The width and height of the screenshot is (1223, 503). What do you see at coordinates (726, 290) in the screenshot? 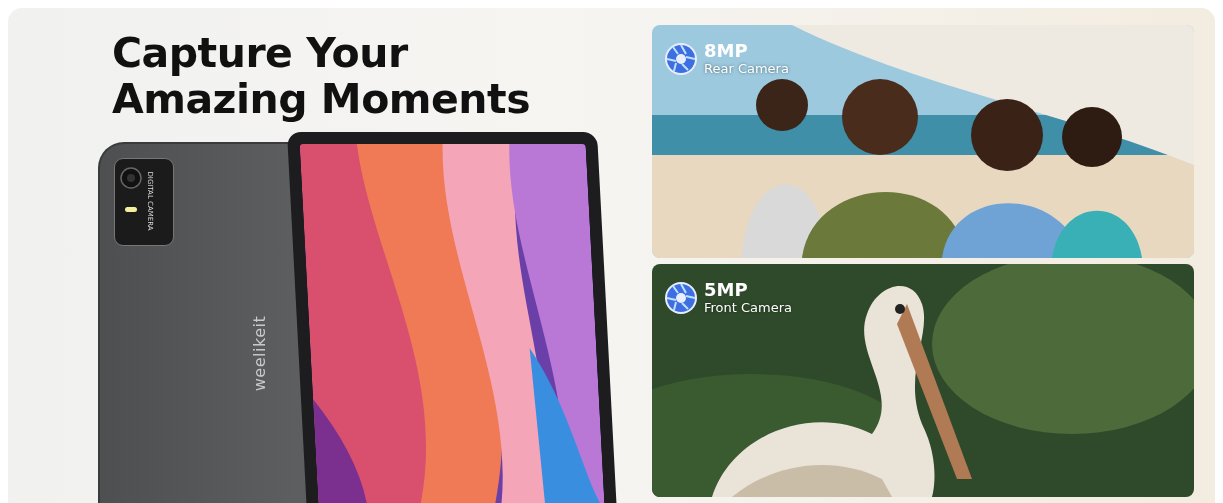
I see `resolution: 5MP` at bounding box center [726, 290].